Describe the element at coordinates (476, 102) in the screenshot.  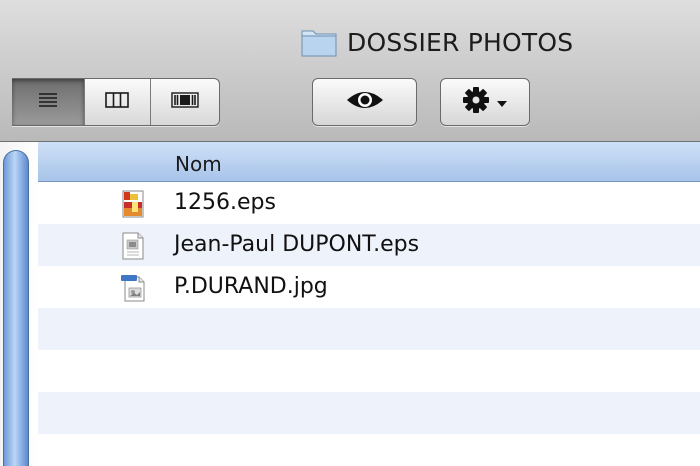
I see `gear-icon` at that location.